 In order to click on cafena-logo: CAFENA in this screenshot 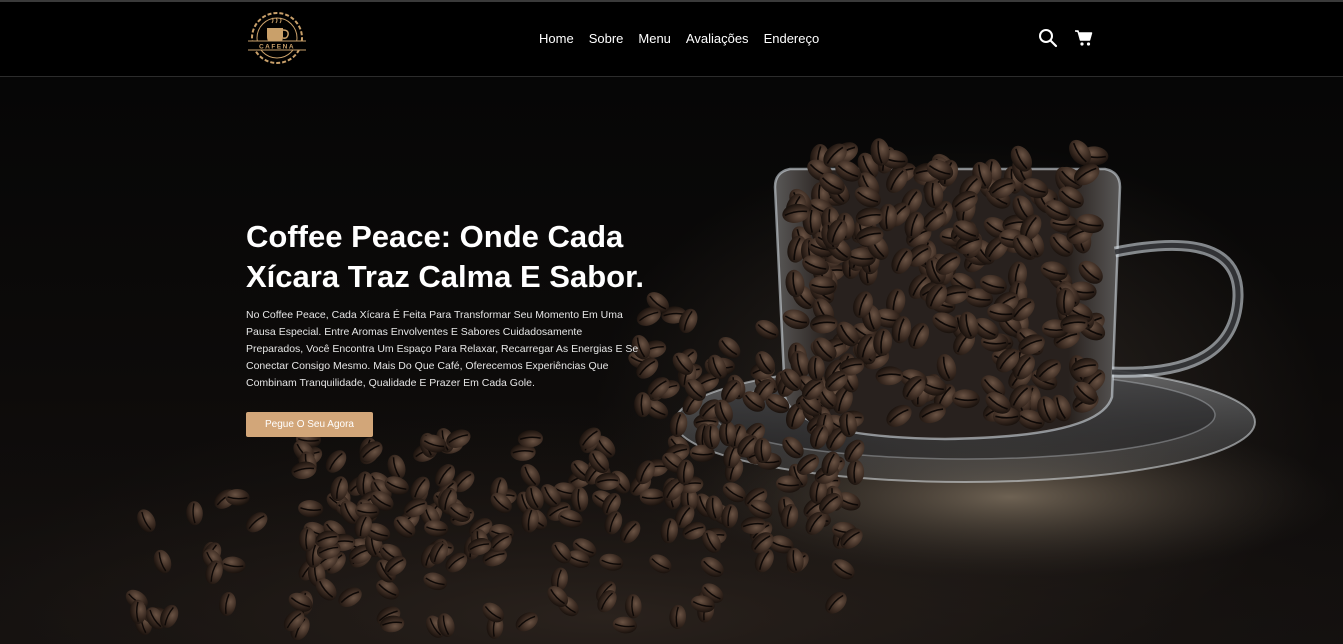, I will do `click(277, 38)`.